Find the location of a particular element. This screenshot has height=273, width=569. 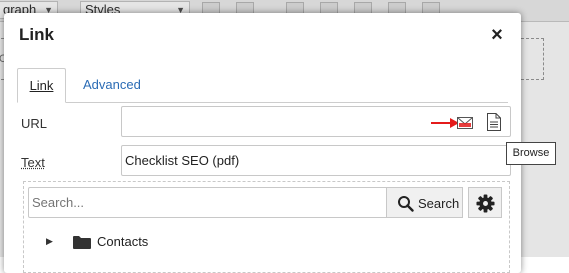

annotation-arrow-icon is located at coordinates (445, 123).